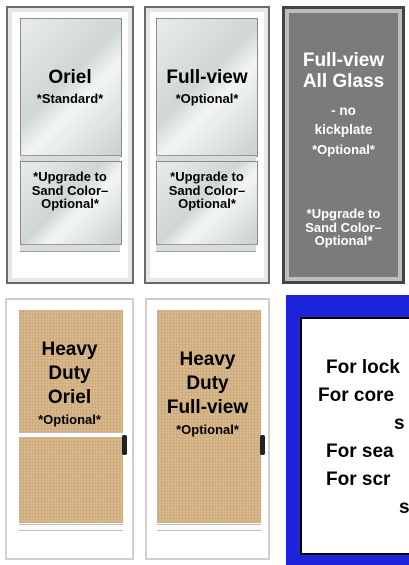 Image resolution: width=409 pixels, height=565 pixels. What do you see at coordinates (360, 451) in the screenshot?
I see `info-line-4: For sea` at bounding box center [360, 451].